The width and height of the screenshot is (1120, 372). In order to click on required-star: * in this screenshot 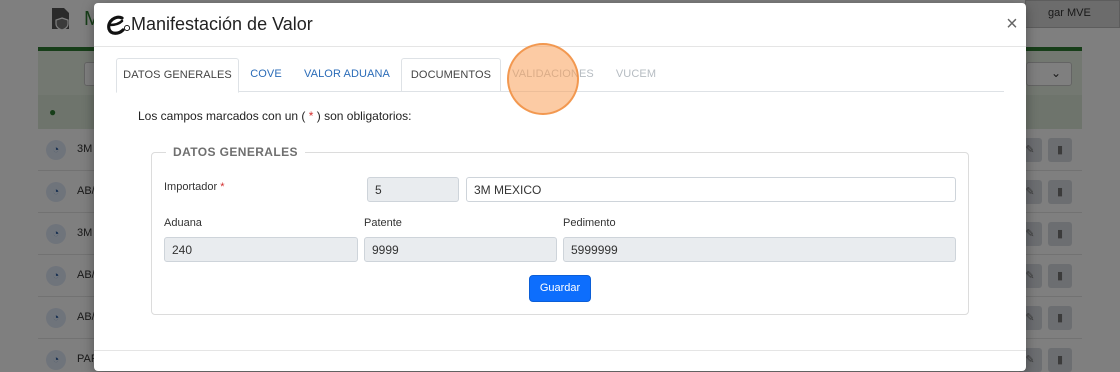, I will do `click(311, 116)`.